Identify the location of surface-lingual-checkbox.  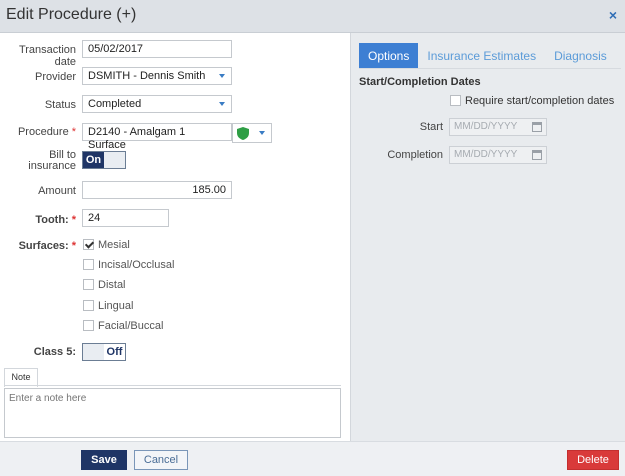
(88, 305).